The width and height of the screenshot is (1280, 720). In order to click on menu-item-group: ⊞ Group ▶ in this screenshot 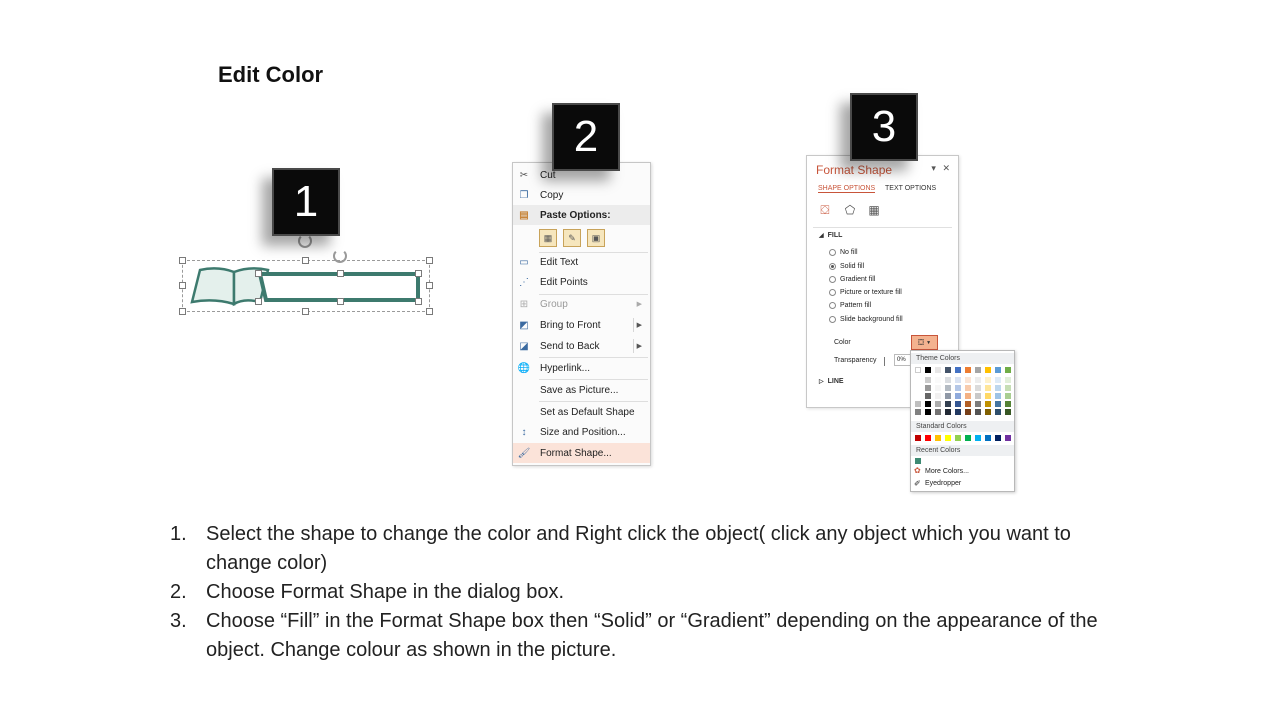, I will do `click(581, 304)`.